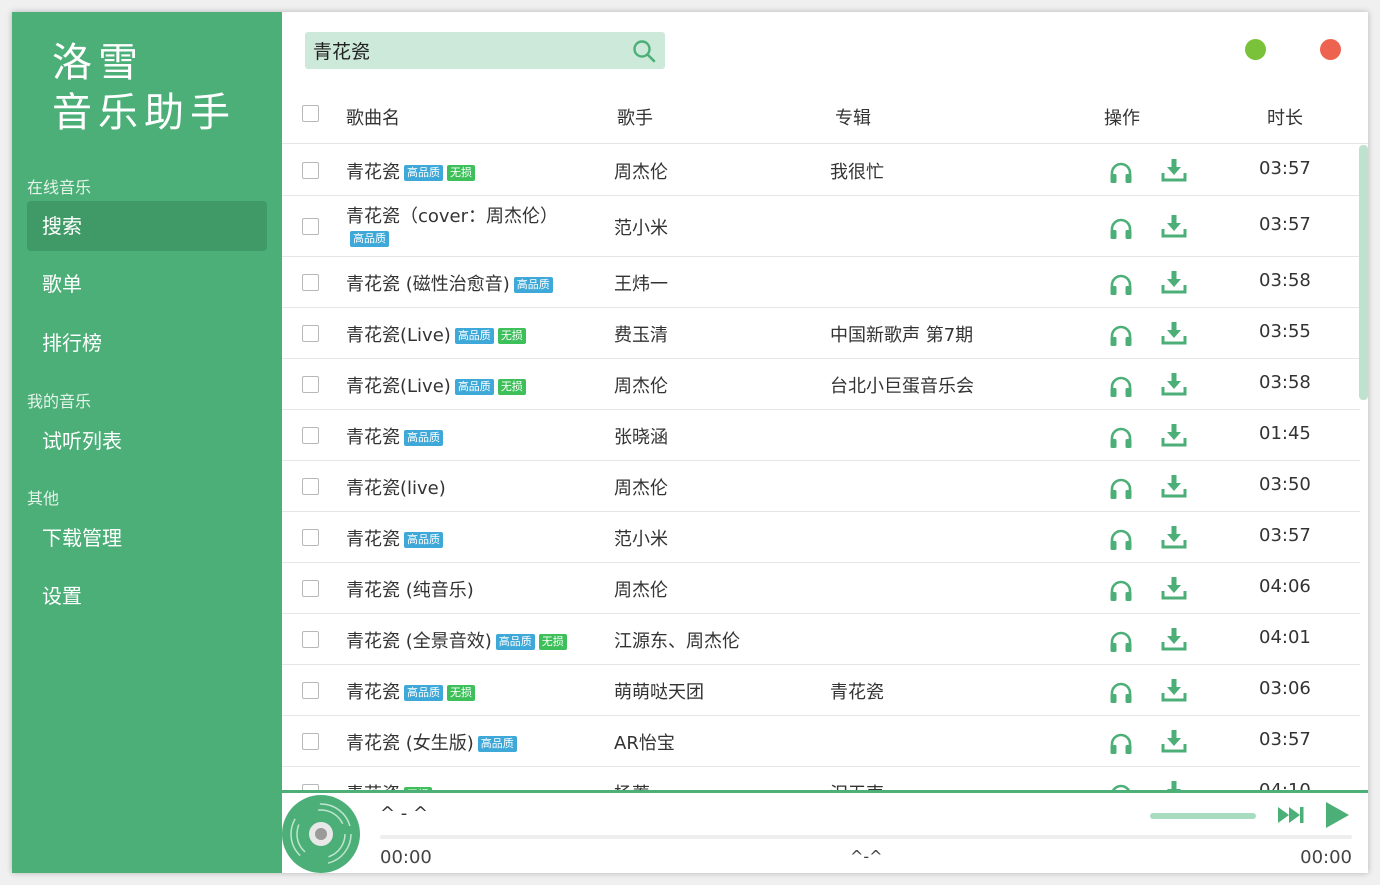 Image resolution: width=1380 pixels, height=885 pixels. I want to click on table-row: 青花瓷(Live) 高品质 无损 费玉清 中国新歌声 第7期 03:55, so click(821, 333).